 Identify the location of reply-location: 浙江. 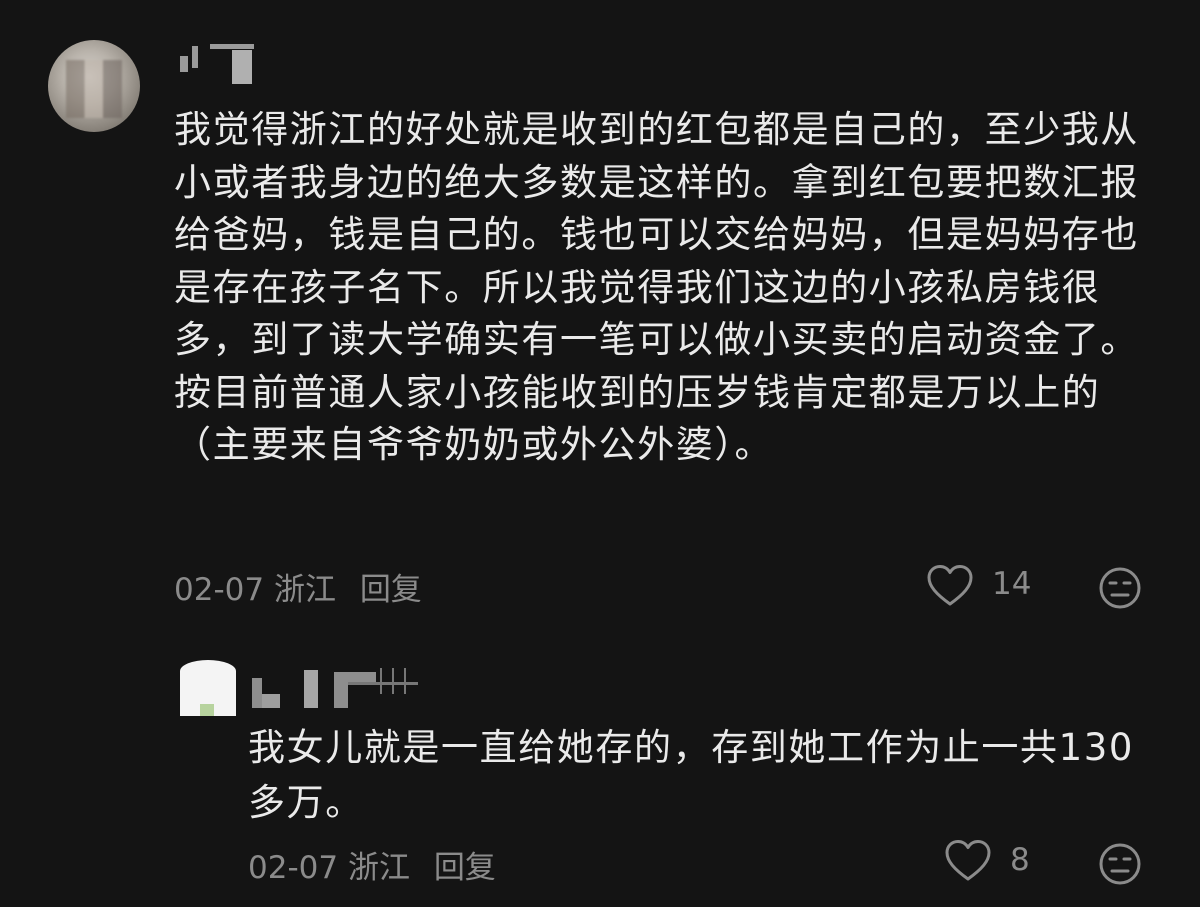
(378, 868).